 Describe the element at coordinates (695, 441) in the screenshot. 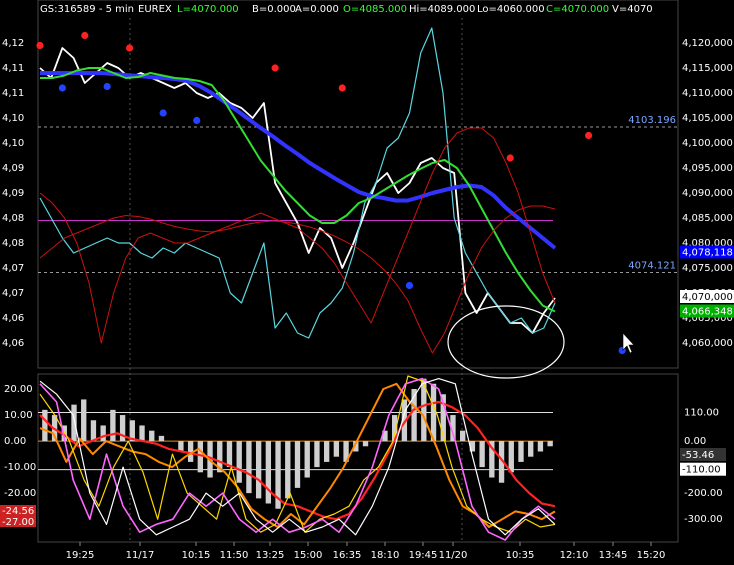

I see `osc-right-tick: 0.00` at that location.